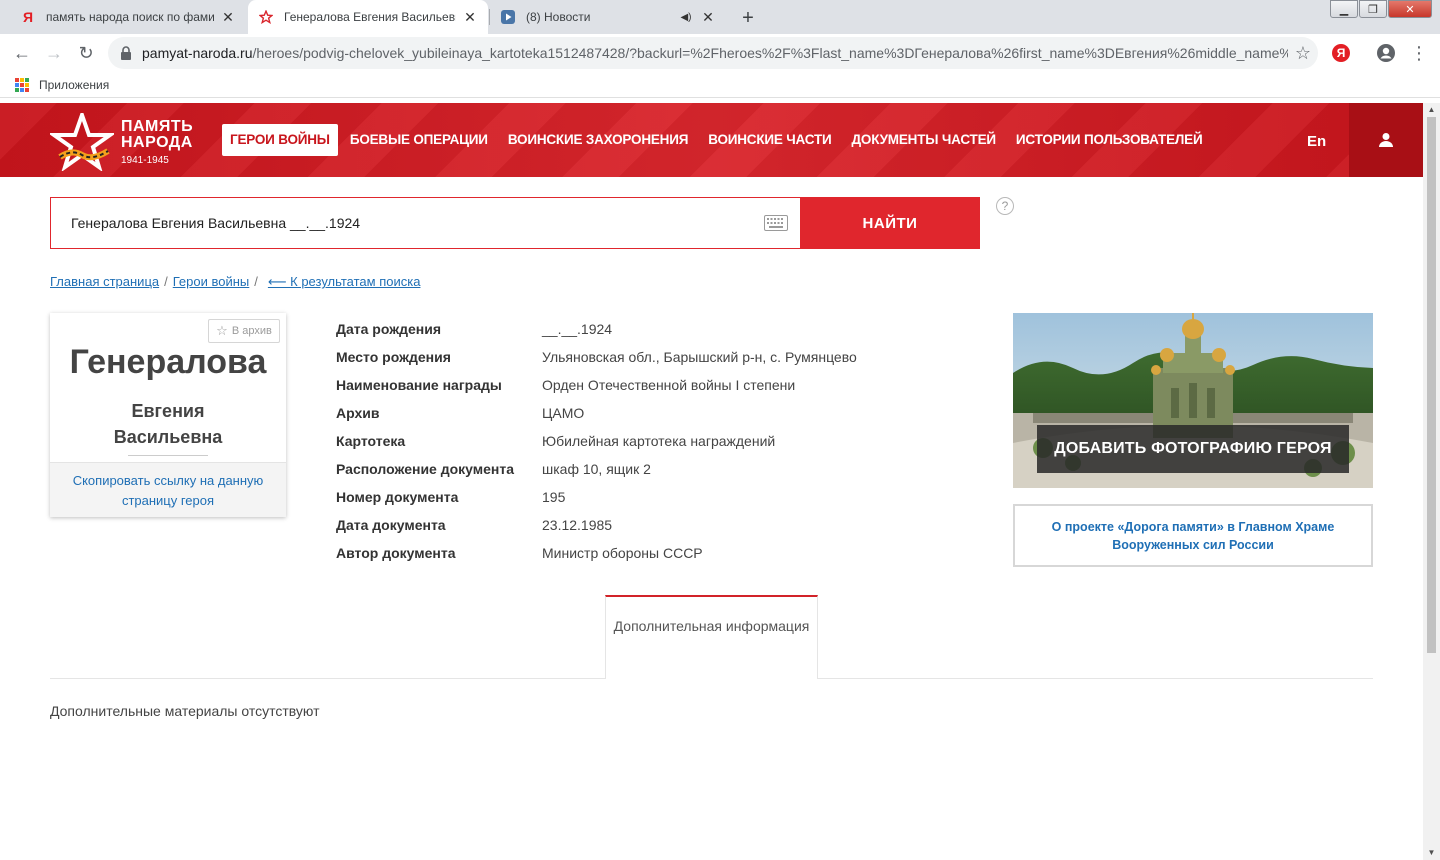 The width and height of the screenshot is (1440, 860). I want to click on page-scrollbar: ▲ ▼, so click(1431, 481).